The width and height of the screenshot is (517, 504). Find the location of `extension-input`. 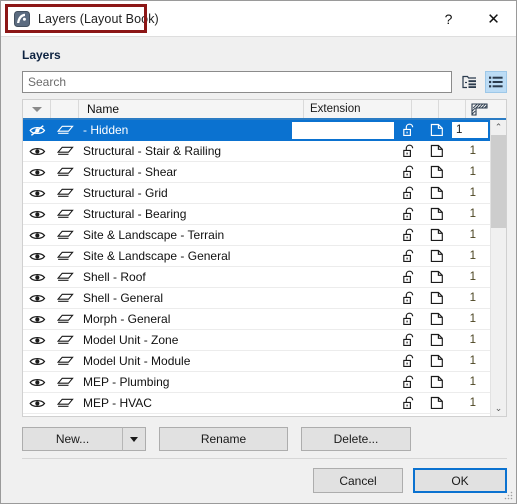

extension-input is located at coordinates (343, 130).